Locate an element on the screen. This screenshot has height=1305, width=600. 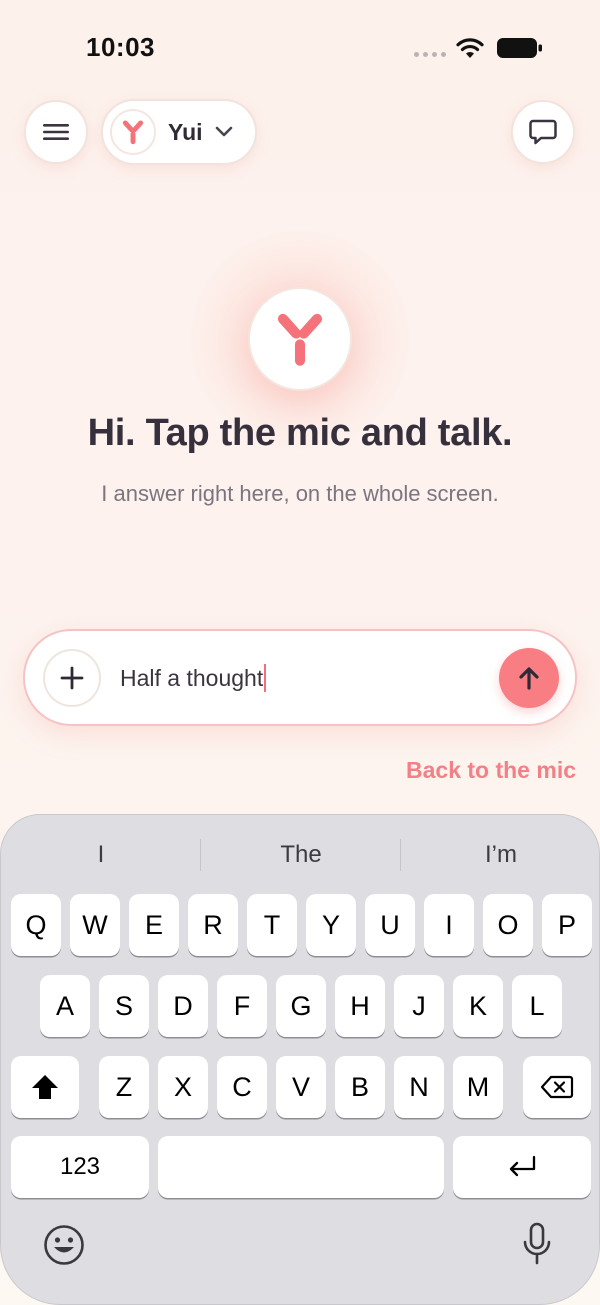
emoji-icon is located at coordinates (64, 1245).